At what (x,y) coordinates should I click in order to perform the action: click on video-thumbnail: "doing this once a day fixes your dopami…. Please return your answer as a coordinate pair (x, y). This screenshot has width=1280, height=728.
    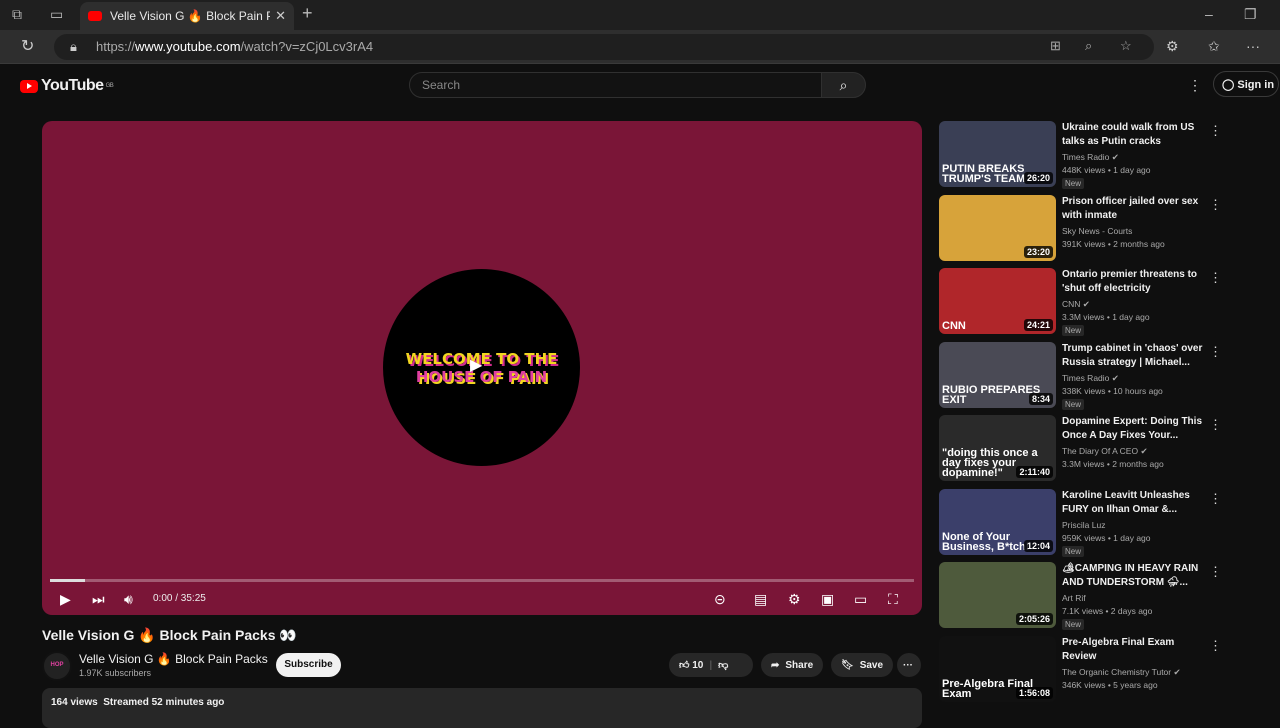
    Looking at the image, I should click on (997, 448).